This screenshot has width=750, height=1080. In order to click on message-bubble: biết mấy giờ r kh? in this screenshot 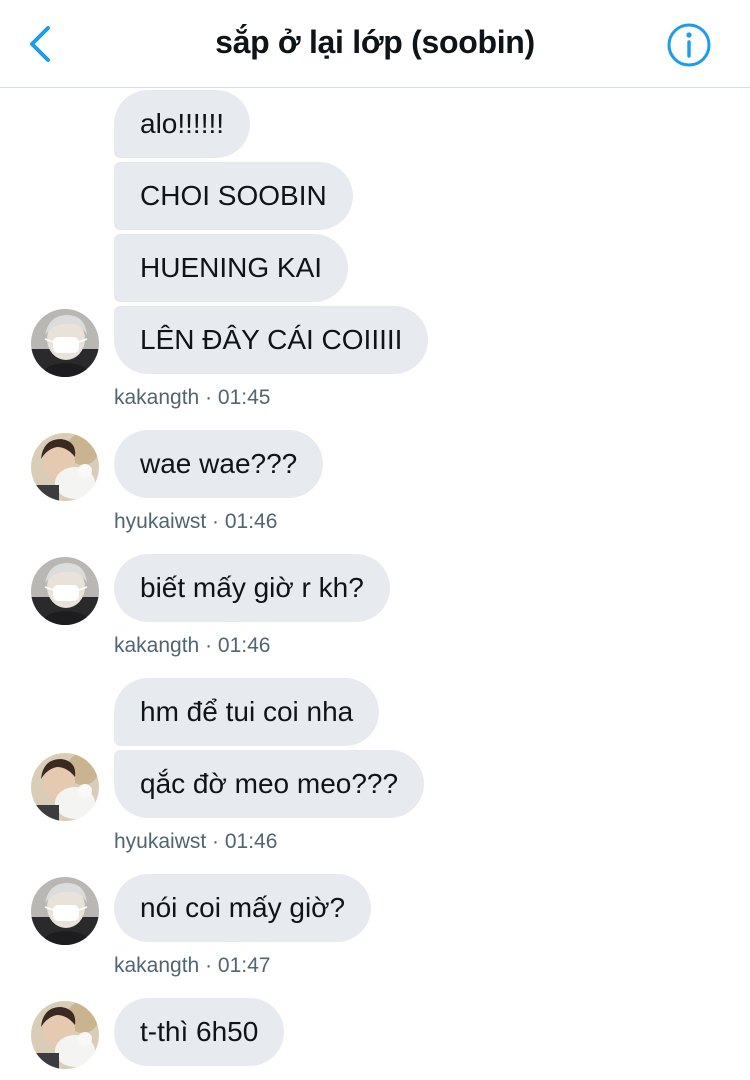, I will do `click(252, 588)`.